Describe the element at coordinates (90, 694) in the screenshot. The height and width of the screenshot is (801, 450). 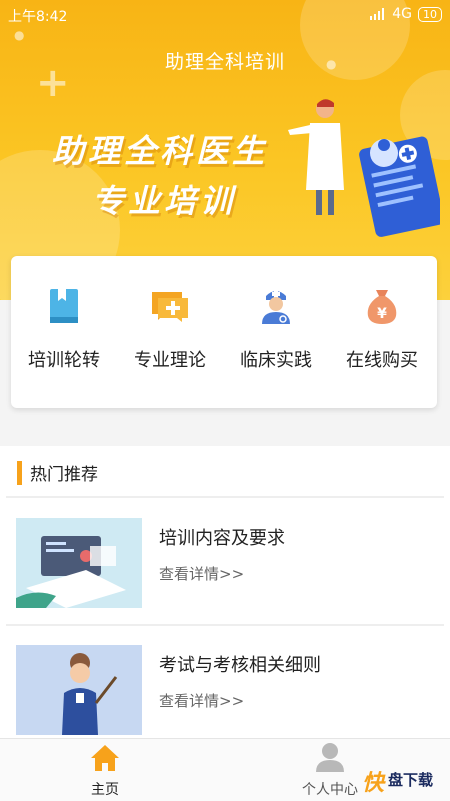
I see `teacher-illustration-icon` at that location.